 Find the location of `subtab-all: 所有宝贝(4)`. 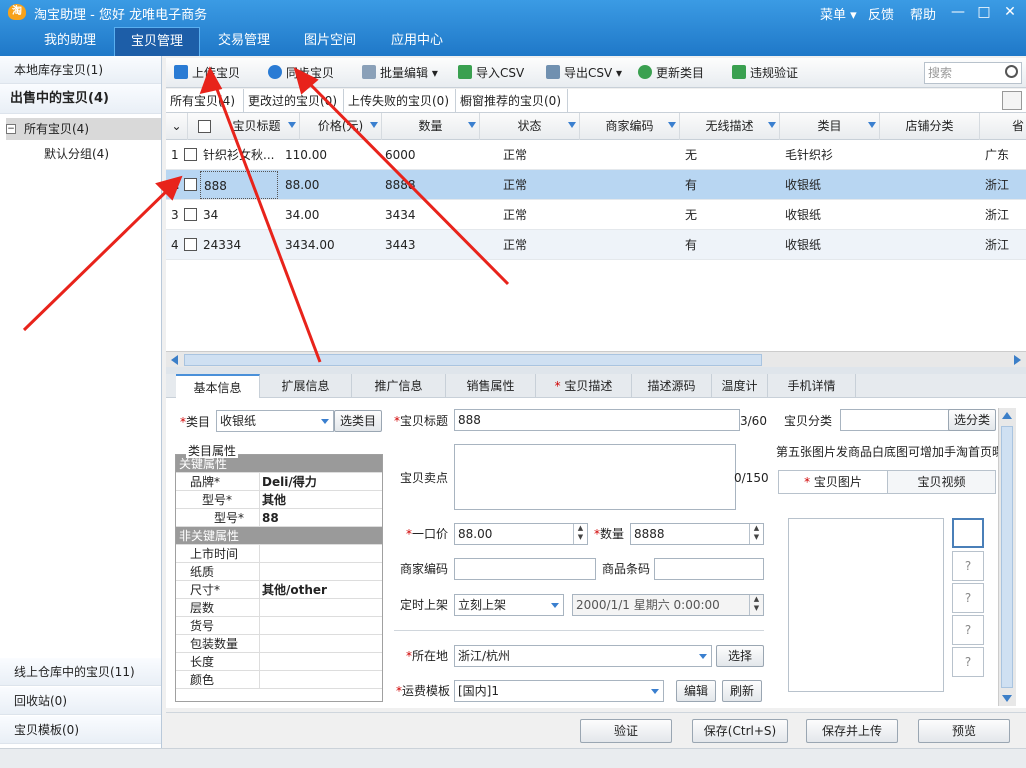

subtab-all: 所有宝贝(4) is located at coordinates (205, 101).